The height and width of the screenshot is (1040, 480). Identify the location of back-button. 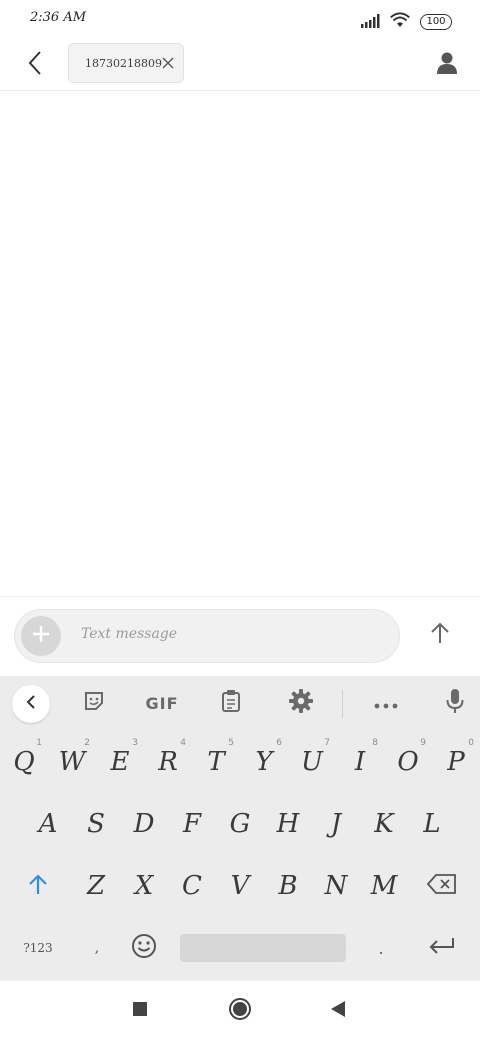
(35, 65).